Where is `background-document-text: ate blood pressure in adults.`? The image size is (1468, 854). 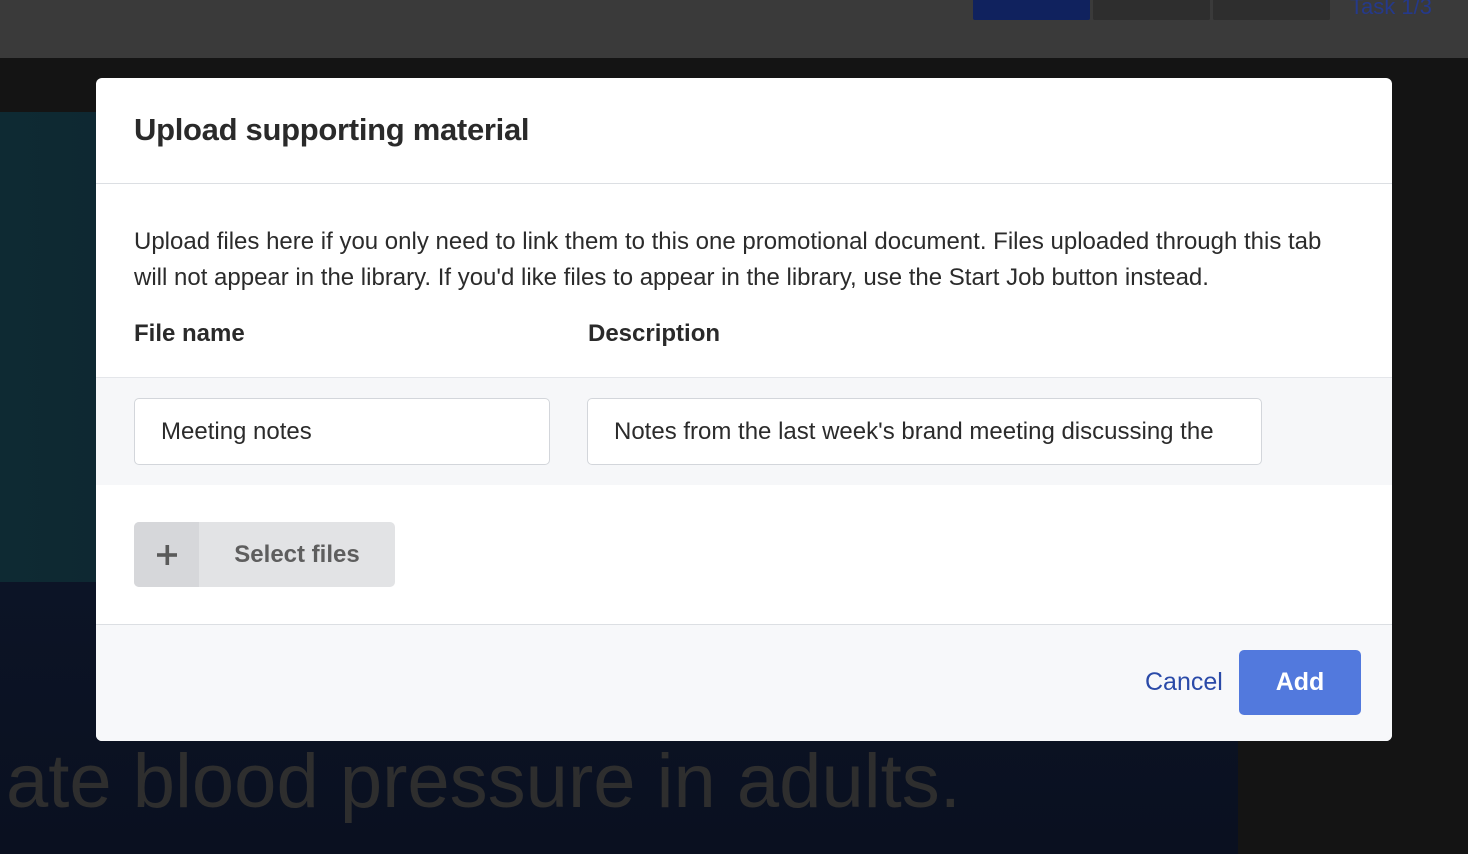
background-document-text: ate blood pressure in adults. is located at coordinates (483, 781).